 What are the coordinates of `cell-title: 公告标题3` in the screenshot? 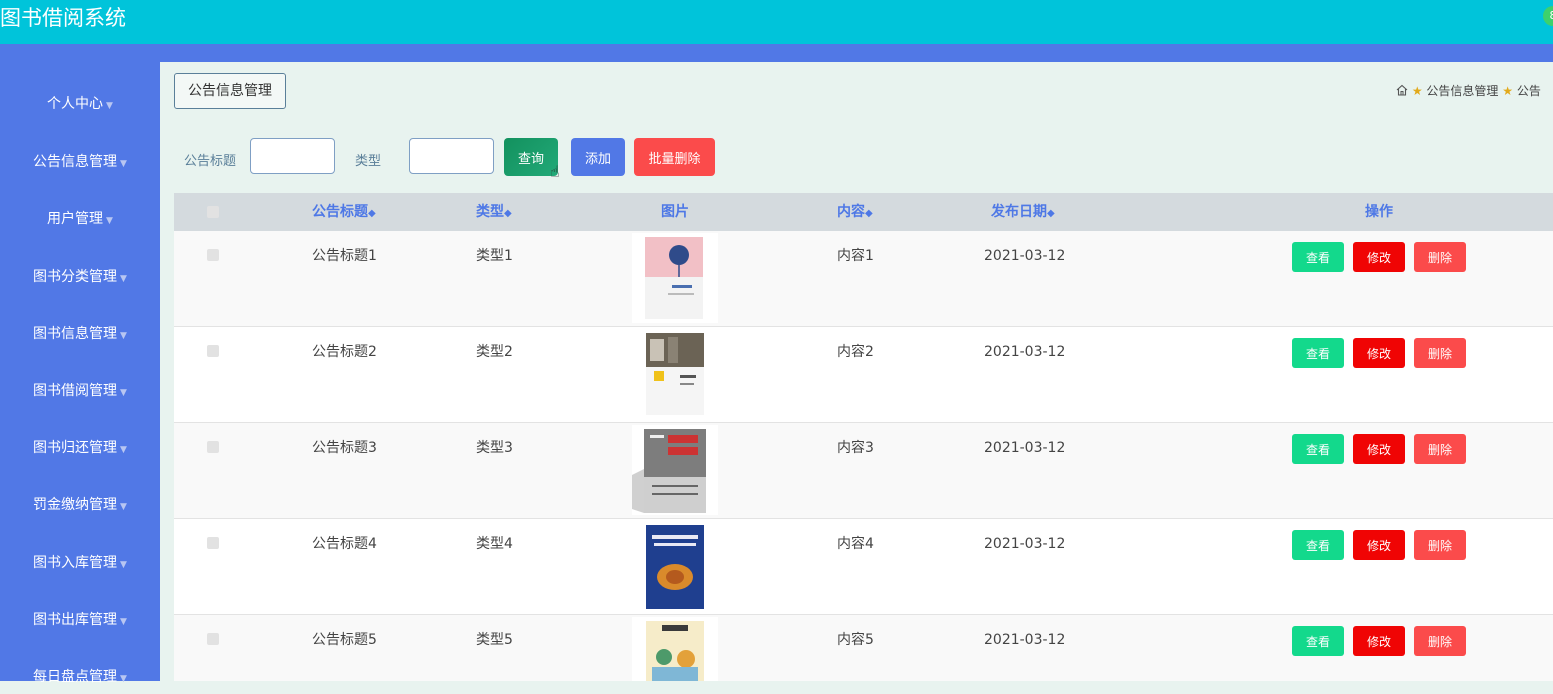 It's located at (344, 448).